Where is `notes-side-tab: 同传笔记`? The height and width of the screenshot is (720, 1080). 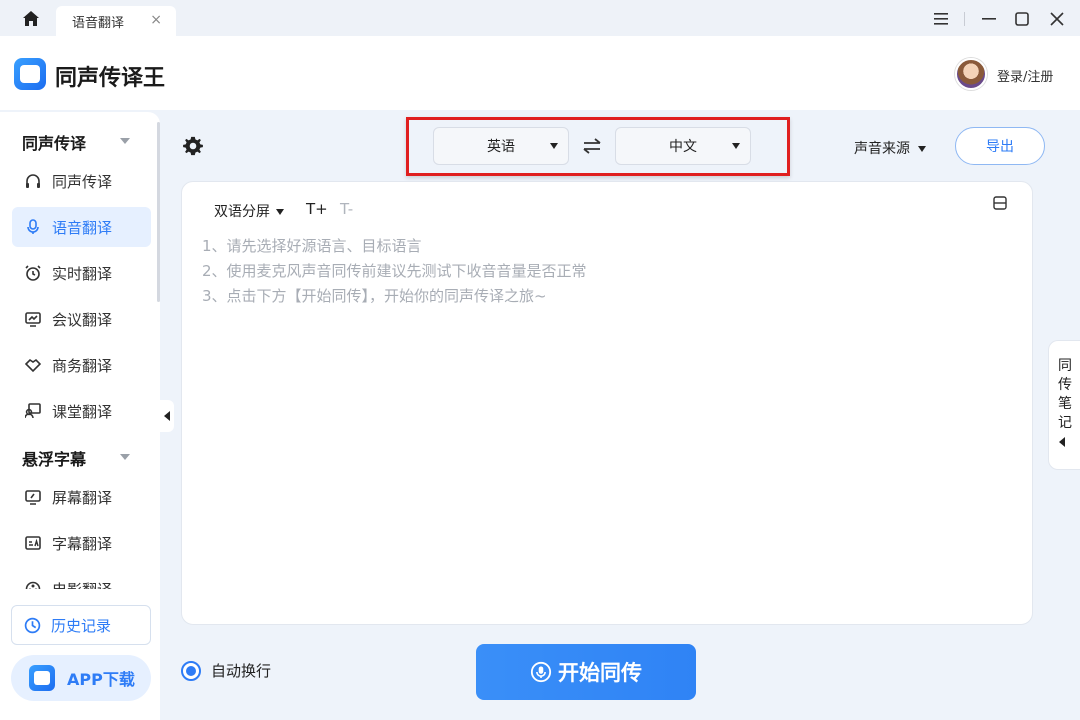
notes-side-tab: 同传笔记 is located at coordinates (1064, 405).